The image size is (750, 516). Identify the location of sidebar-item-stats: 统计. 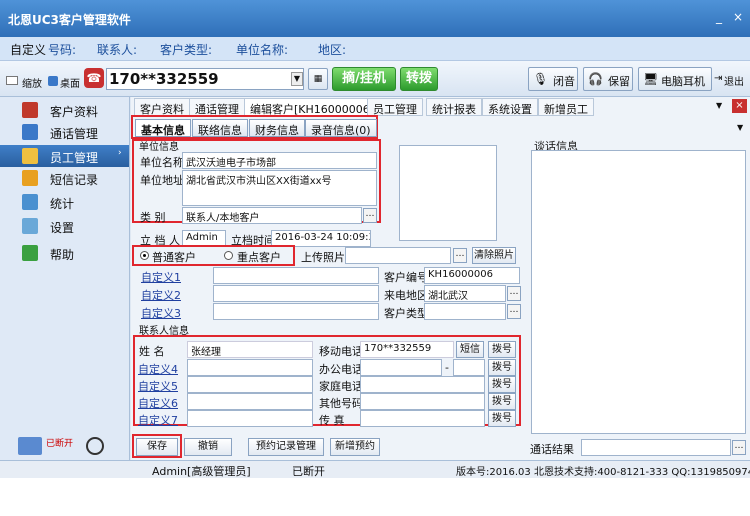
(64, 202).